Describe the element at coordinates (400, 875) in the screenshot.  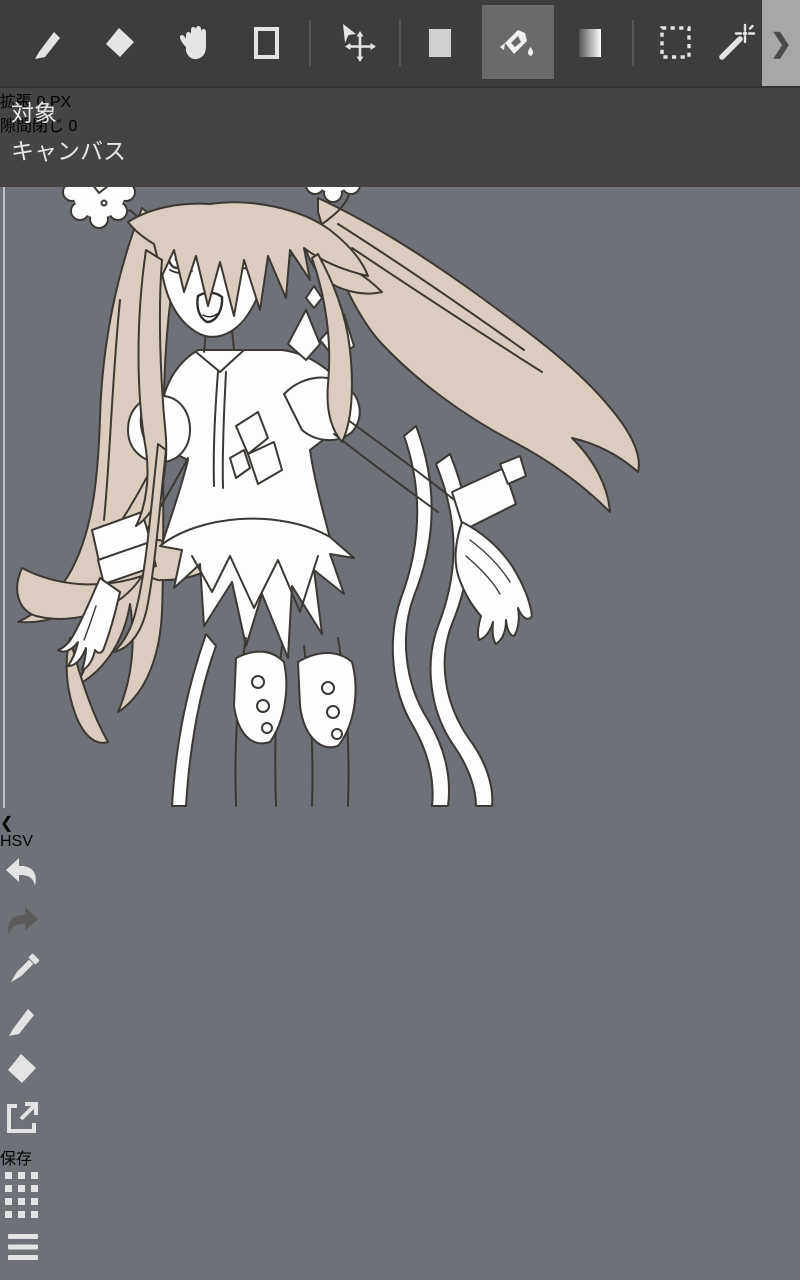
I see `undo-button` at that location.